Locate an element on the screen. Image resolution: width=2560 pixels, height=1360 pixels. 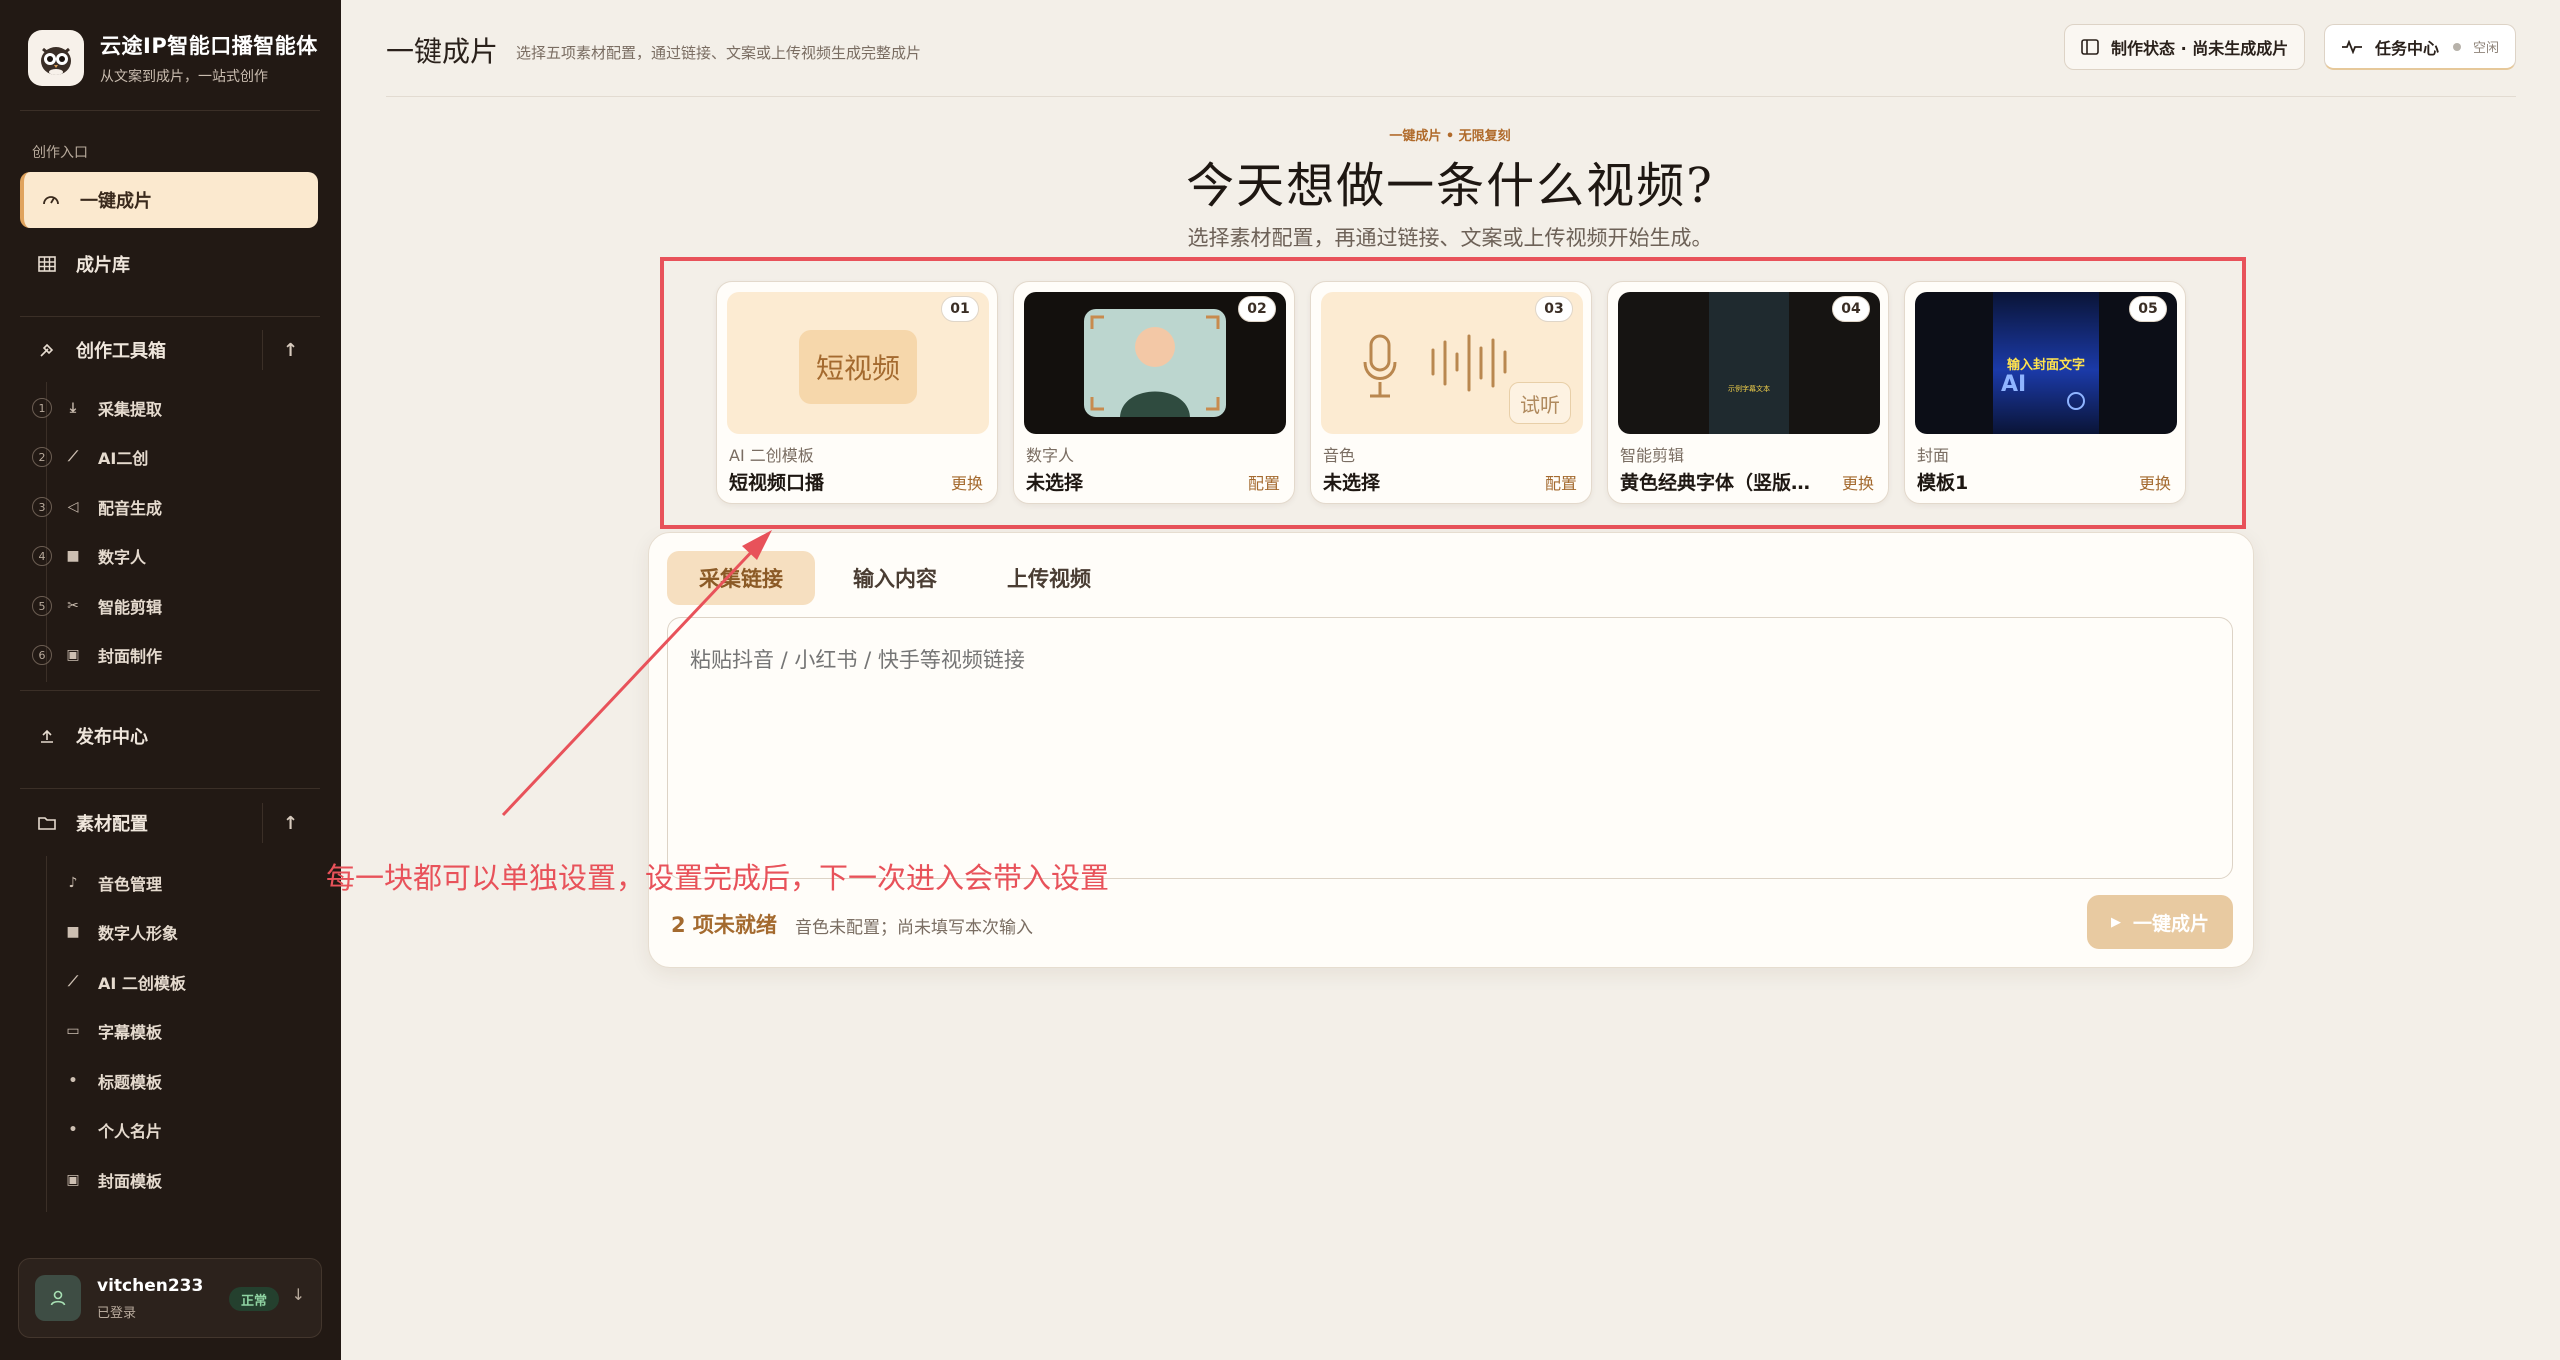
config-card-cover: 输入封面文字 AI 05 封面 模板1 更换 is located at coordinates (2045, 392).